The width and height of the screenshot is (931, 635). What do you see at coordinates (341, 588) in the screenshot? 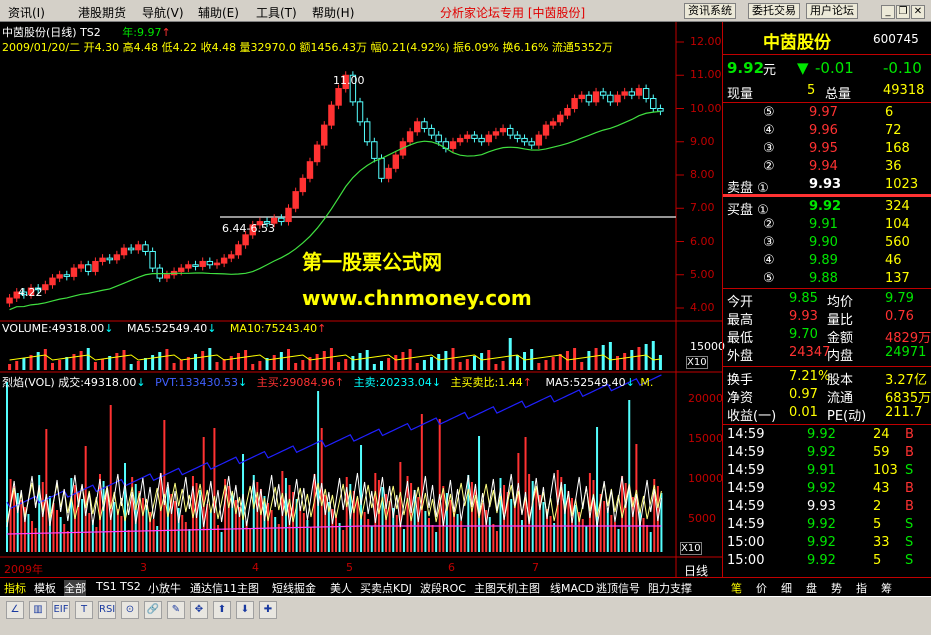
I see `tab-8: 美人` at bounding box center [341, 588].